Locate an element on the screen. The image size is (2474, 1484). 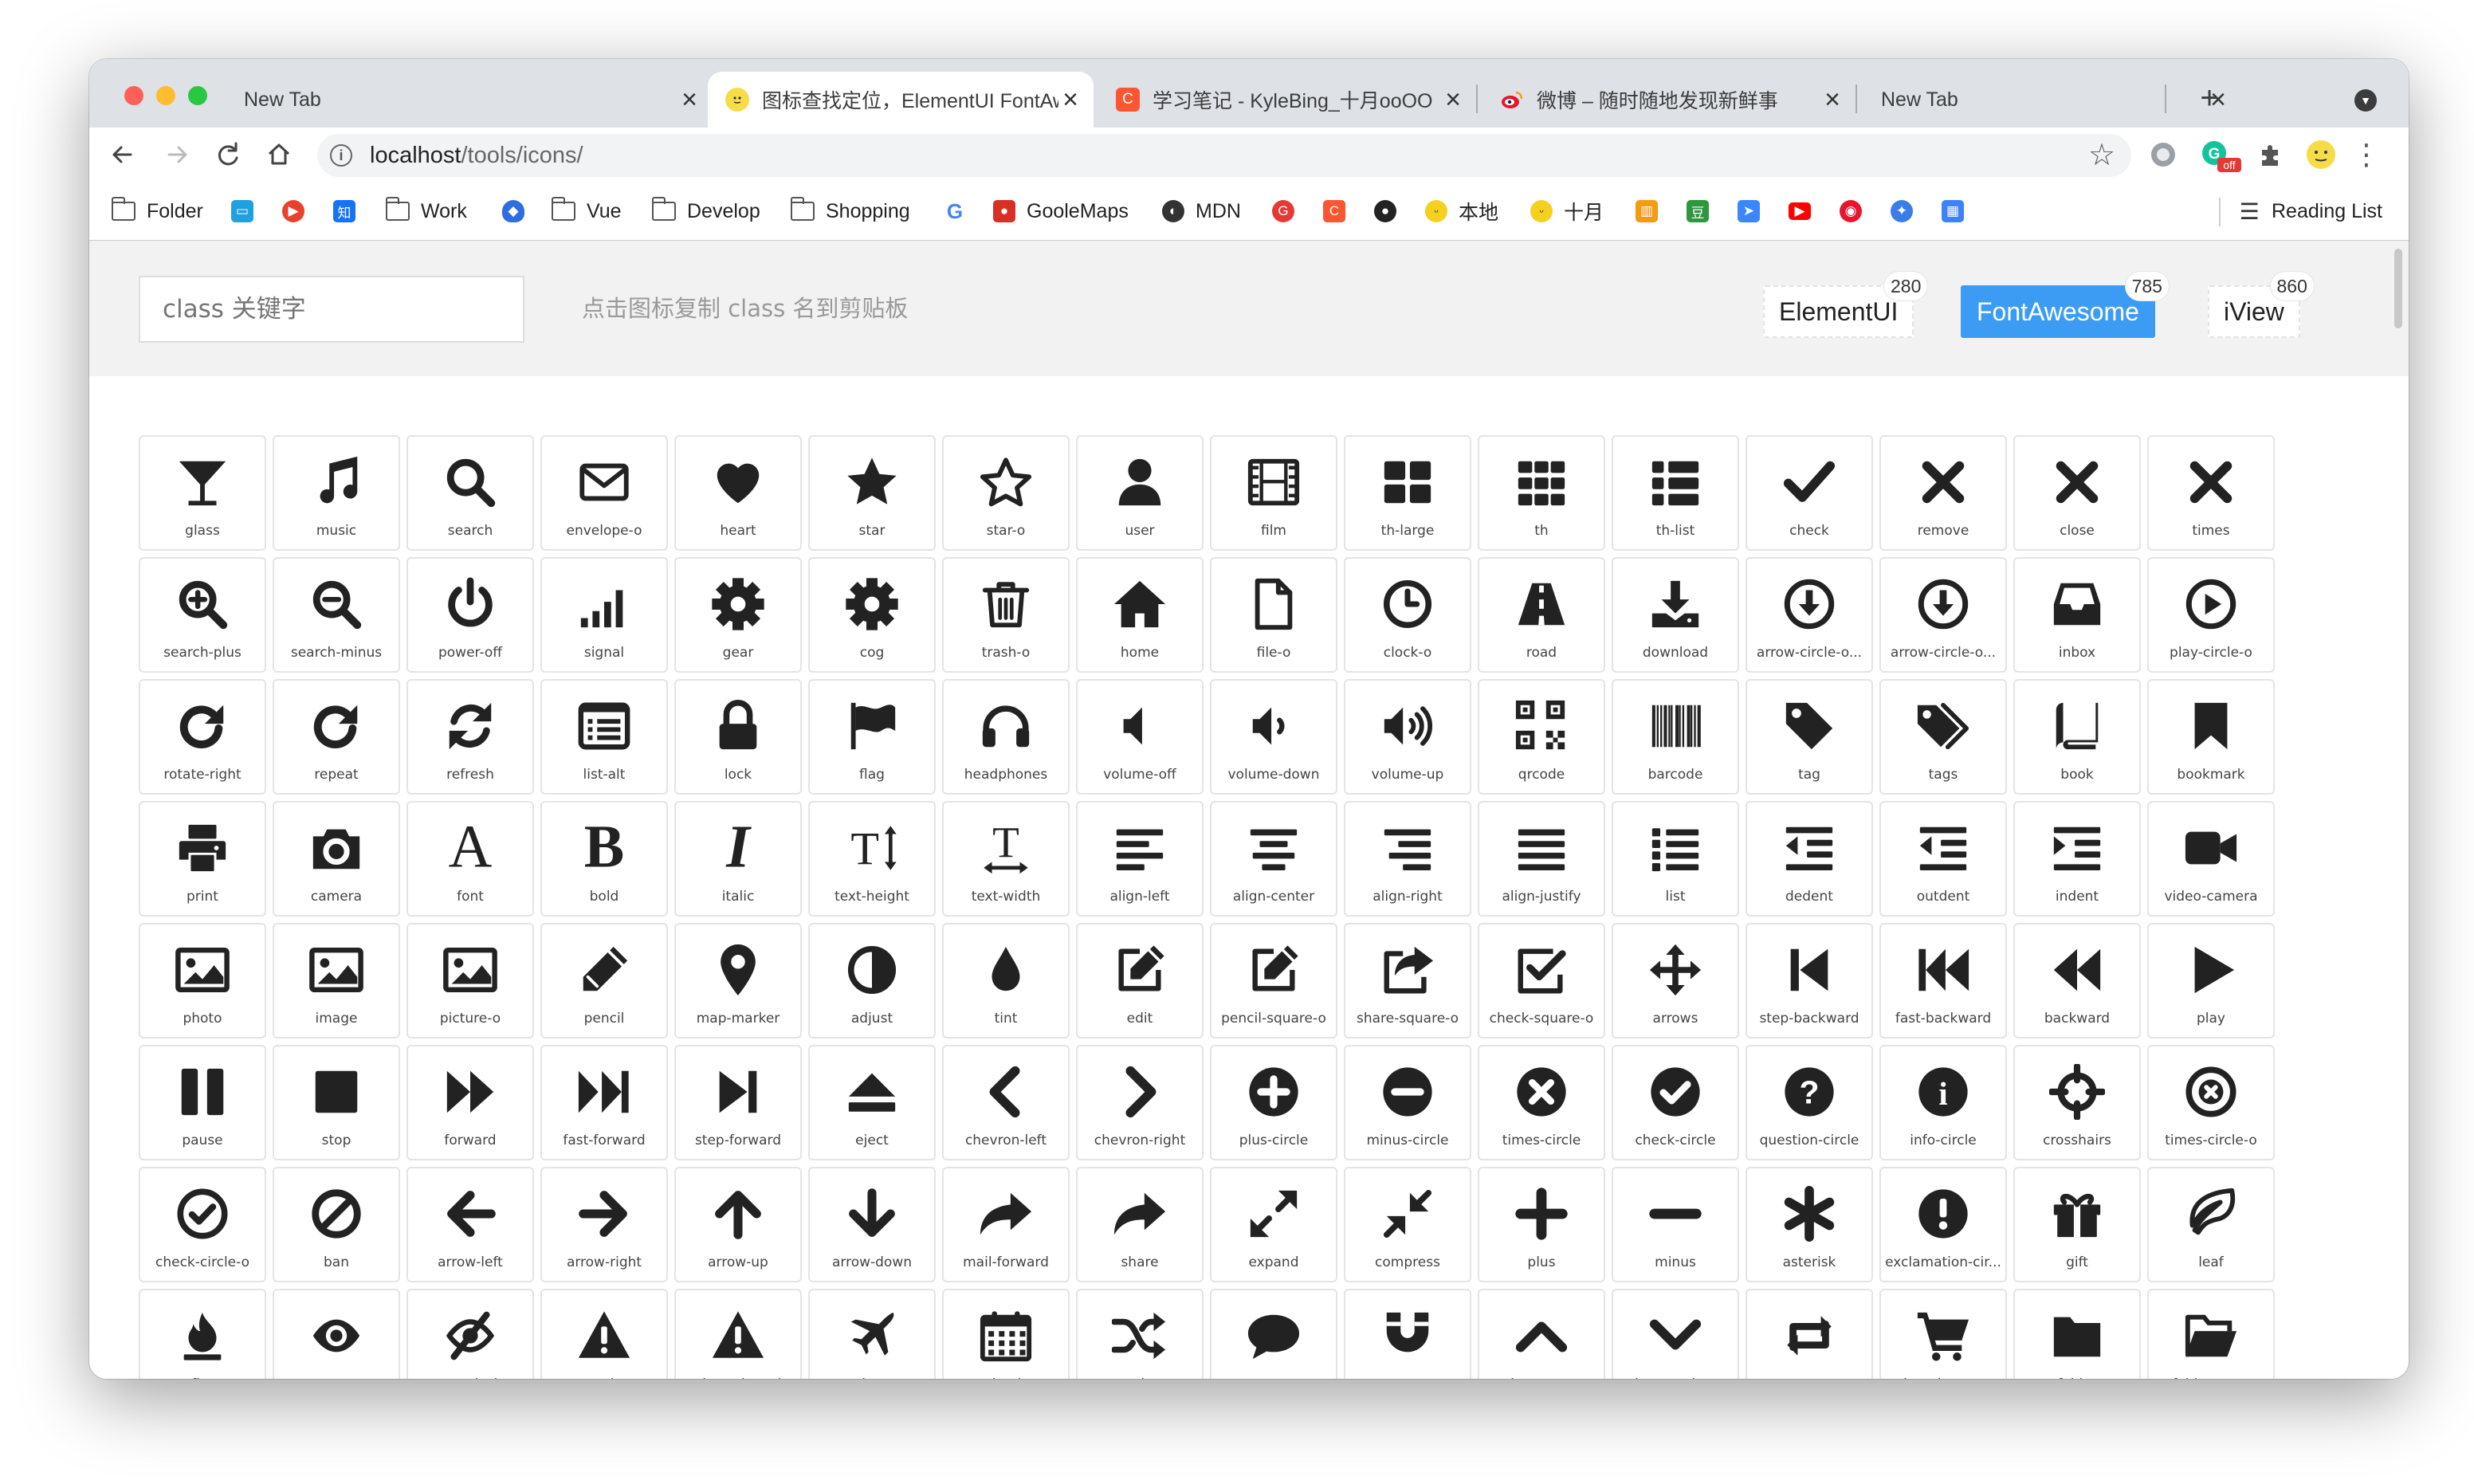
icon-tile-chevron-left: chevron-left is located at coordinates (1006, 1102).